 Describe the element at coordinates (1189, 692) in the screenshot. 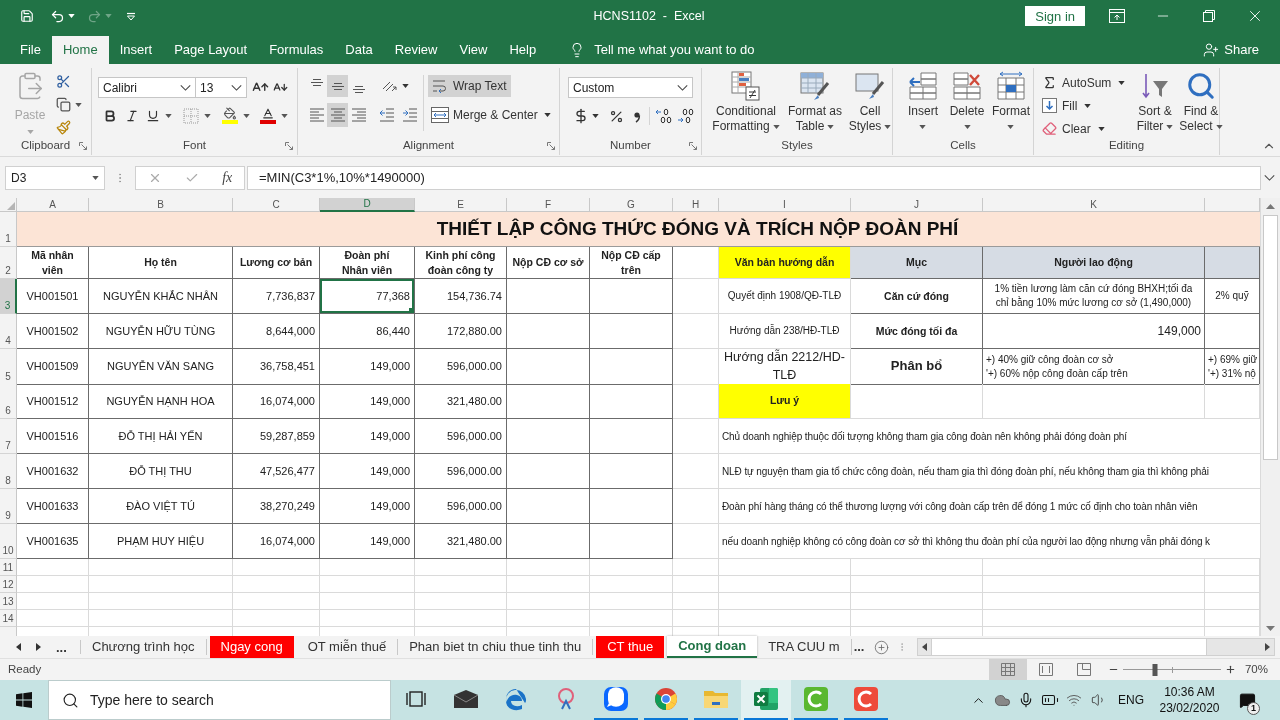

I see `clock-time: 10:36 AM` at that location.